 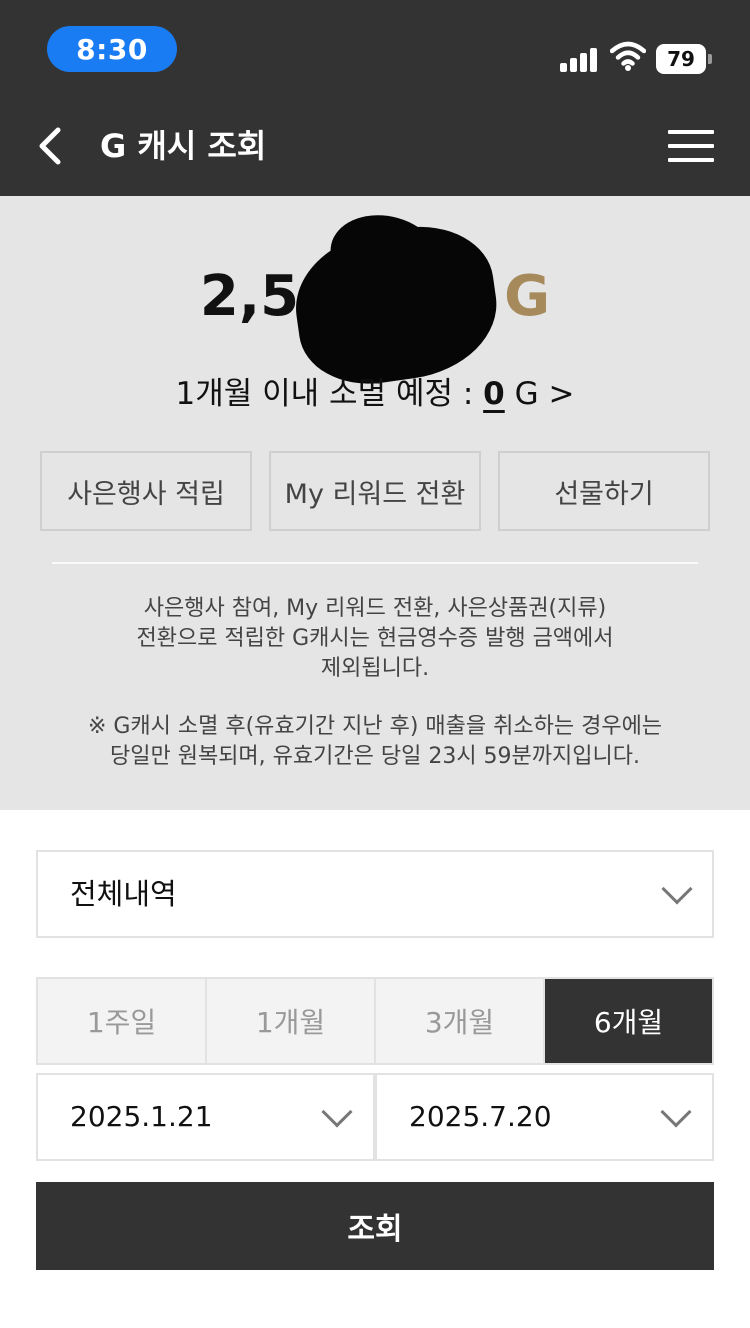 I want to click on app-header: G 캐시 조회, so click(x=375, y=147).